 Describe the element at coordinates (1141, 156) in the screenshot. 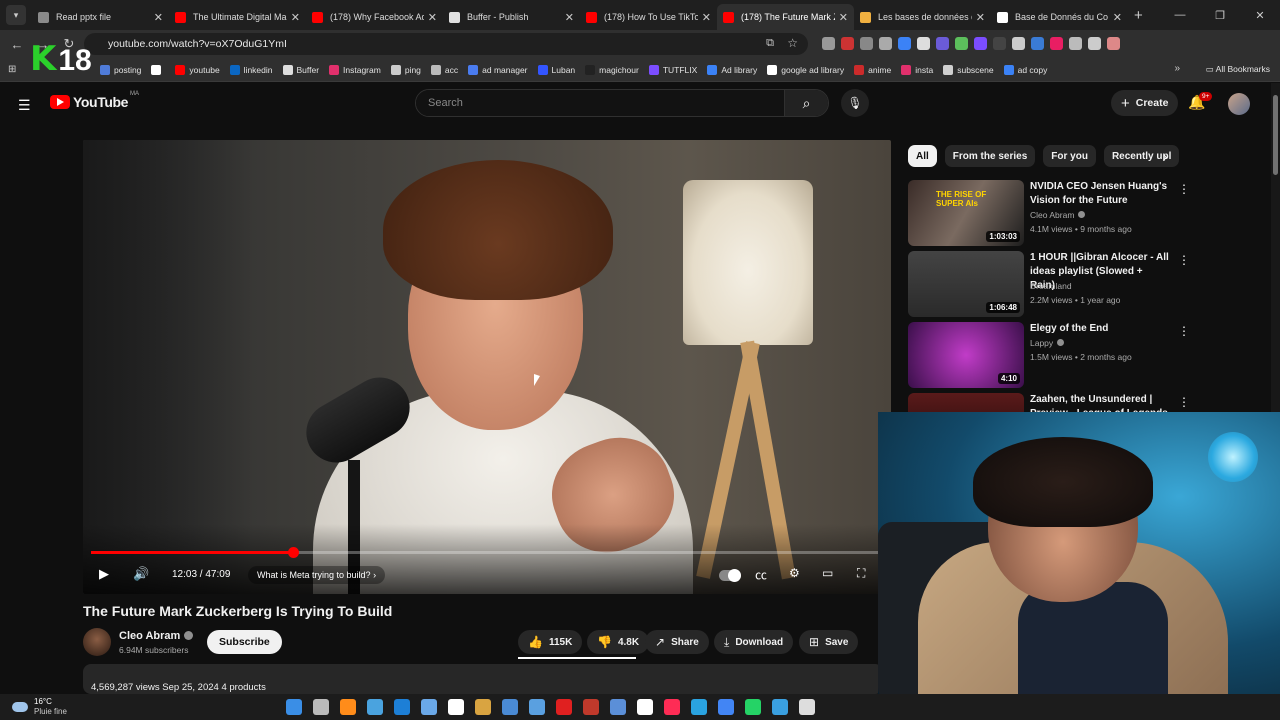

I see `filter-chip: Recently upl` at that location.